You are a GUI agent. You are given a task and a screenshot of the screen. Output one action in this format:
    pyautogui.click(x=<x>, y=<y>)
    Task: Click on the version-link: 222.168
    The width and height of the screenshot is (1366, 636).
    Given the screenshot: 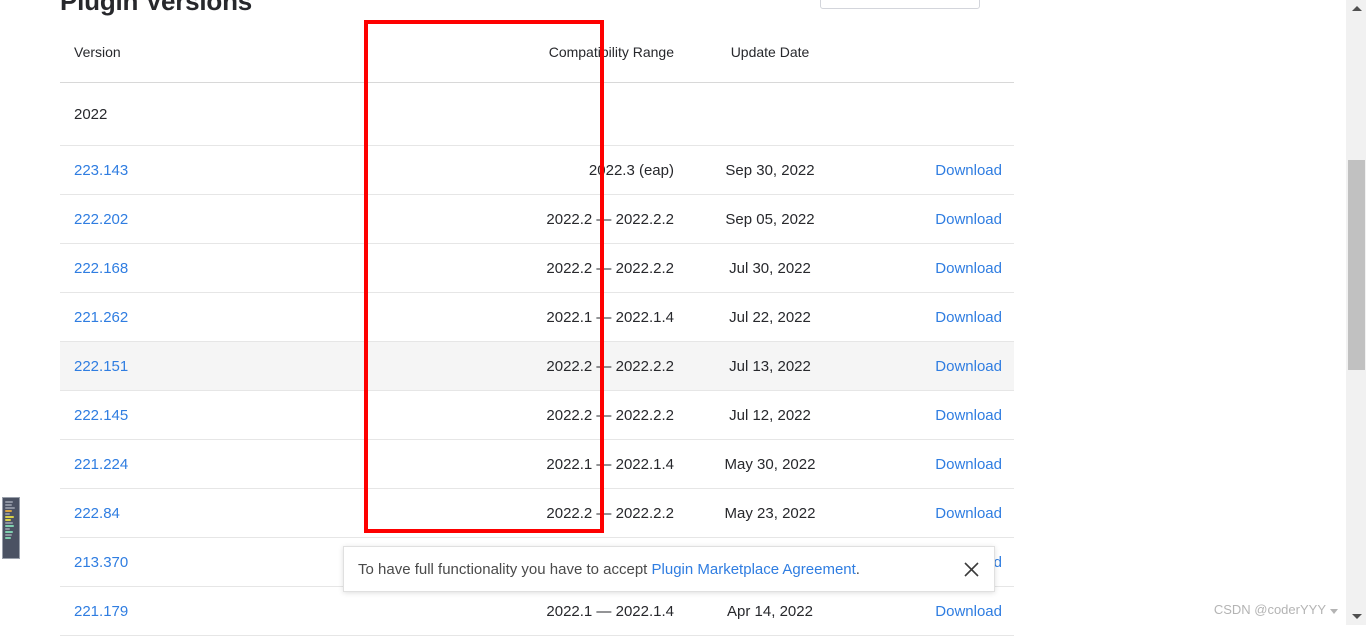 What is the action you would take?
    pyautogui.click(x=101, y=268)
    